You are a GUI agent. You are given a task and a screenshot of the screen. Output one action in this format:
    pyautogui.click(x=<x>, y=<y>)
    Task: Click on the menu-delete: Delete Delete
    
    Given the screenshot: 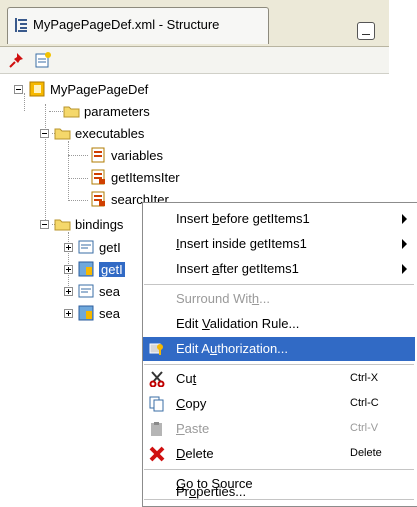 What is the action you would take?
    pyautogui.click(x=279, y=454)
    